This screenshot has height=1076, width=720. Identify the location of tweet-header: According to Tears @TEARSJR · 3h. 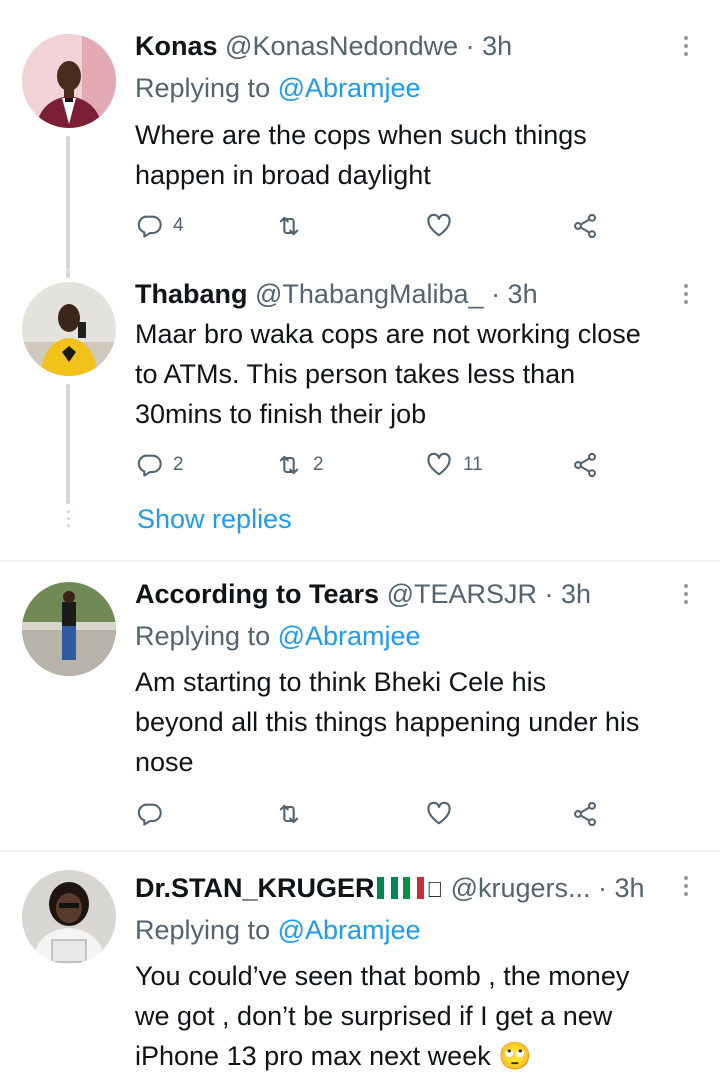
(363, 594).